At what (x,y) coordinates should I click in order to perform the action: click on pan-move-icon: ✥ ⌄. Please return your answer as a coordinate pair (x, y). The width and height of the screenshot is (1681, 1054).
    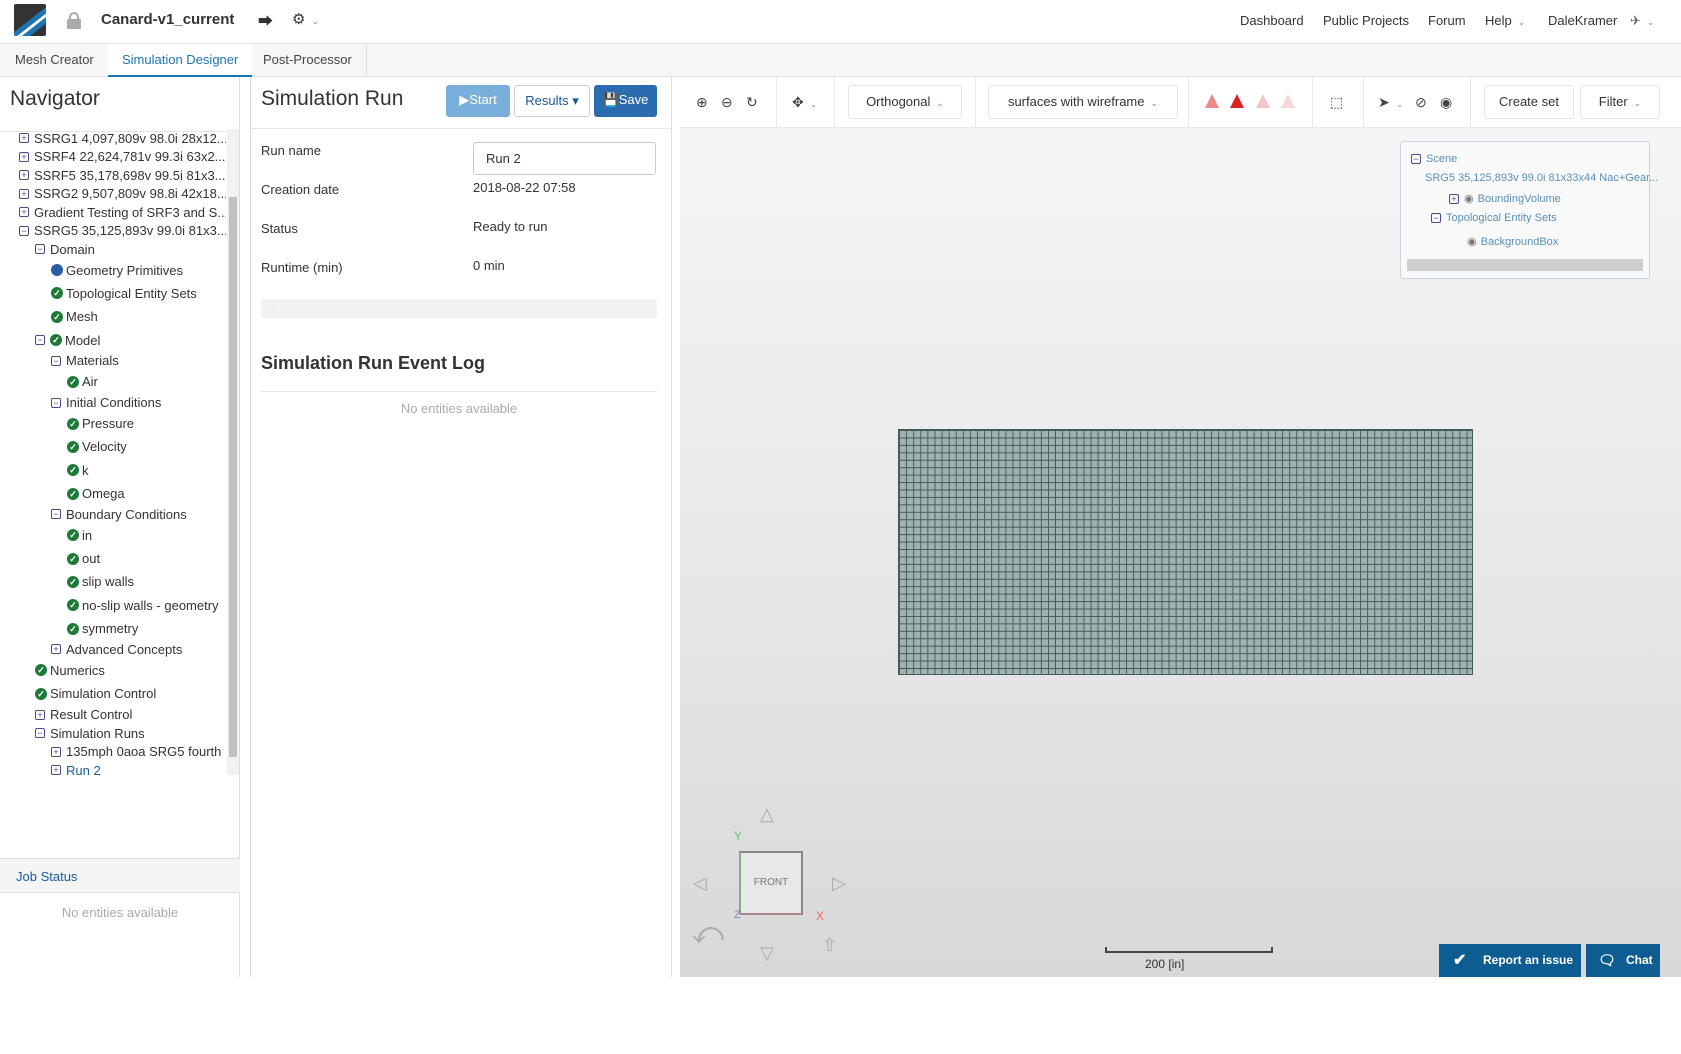
    Looking at the image, I should click on (804, 102).